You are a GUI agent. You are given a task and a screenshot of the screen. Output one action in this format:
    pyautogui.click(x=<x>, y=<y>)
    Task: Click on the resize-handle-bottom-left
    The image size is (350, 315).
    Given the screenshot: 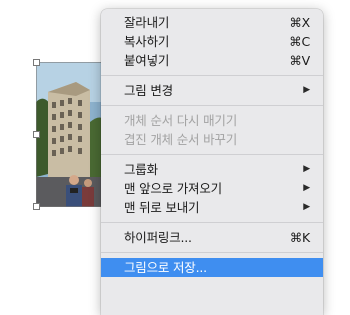 What is the action you would take?
    pyautogui.click(x=36, y=206)
    